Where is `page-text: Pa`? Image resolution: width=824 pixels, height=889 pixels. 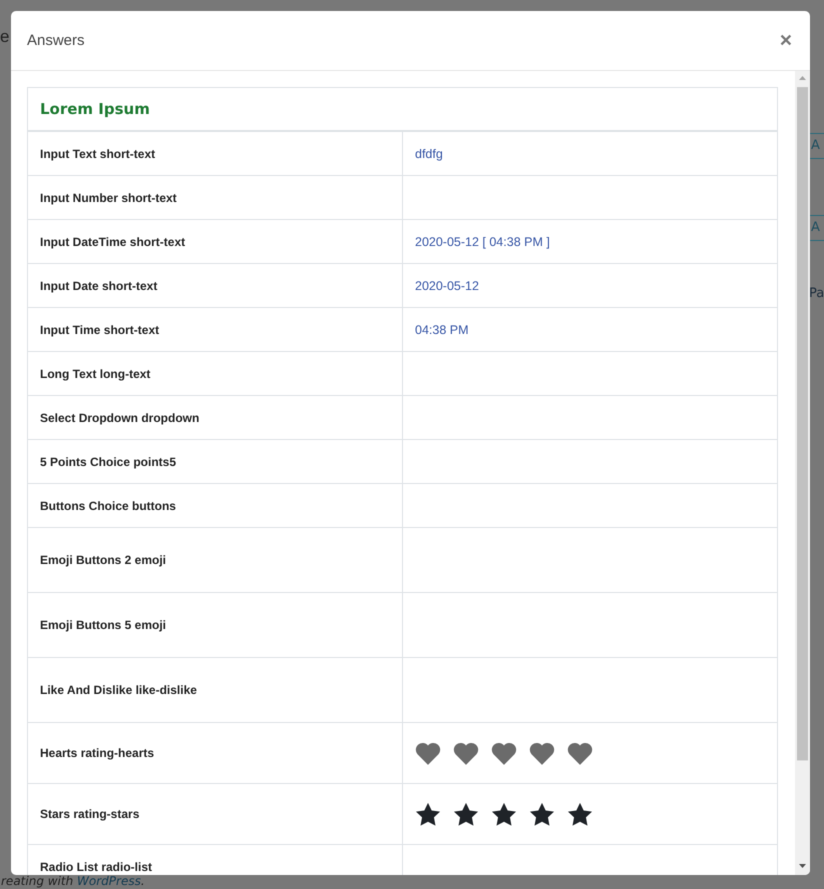
page-text: Pa is located at coordinates (816, 293).